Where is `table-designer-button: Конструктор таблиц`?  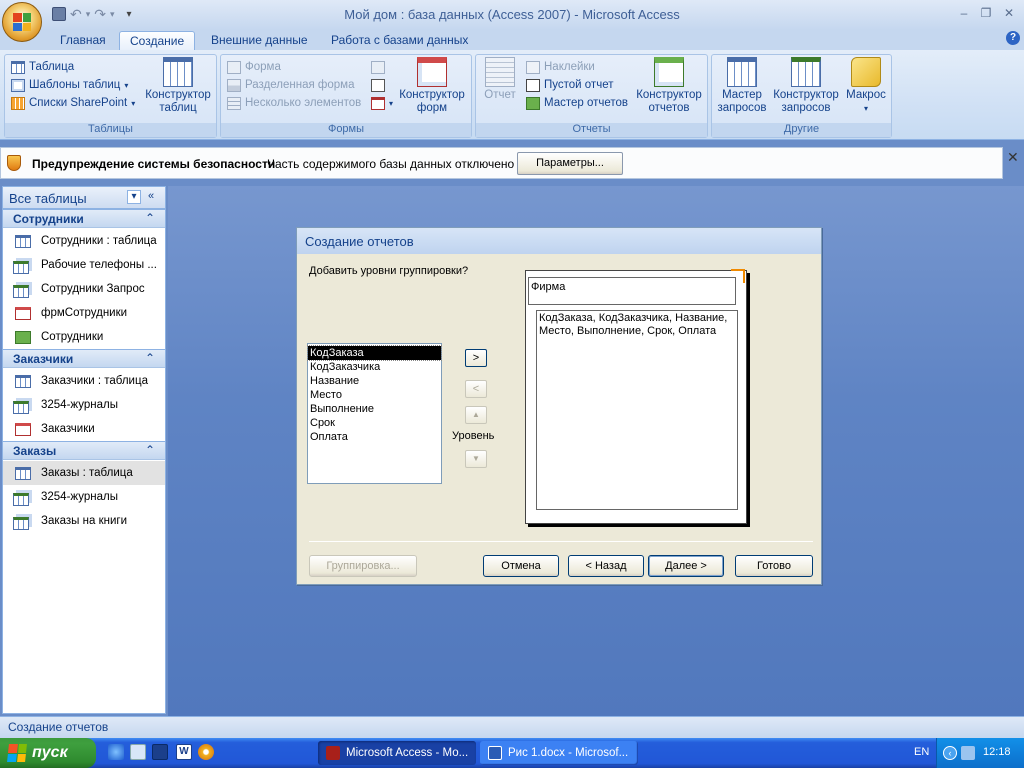 table-designer-button: Конструктор таблиц is located at coordinates (178, 86).